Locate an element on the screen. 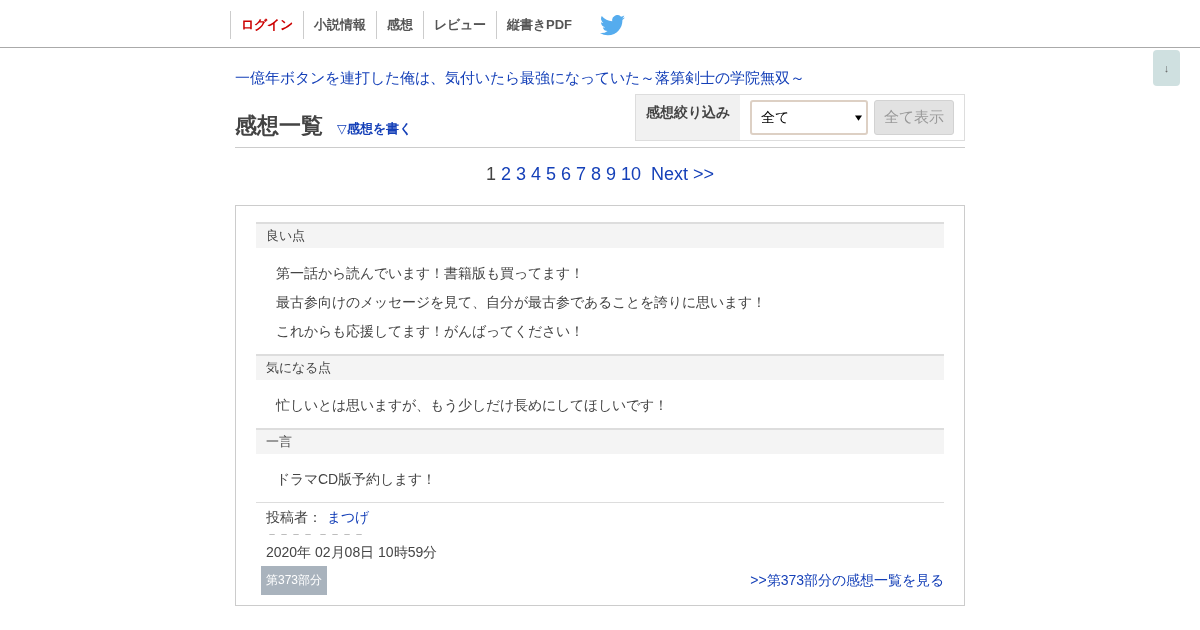 The width and height of the screenshot is (1200, 630). bird-icon is located at coordinates (612, 25).